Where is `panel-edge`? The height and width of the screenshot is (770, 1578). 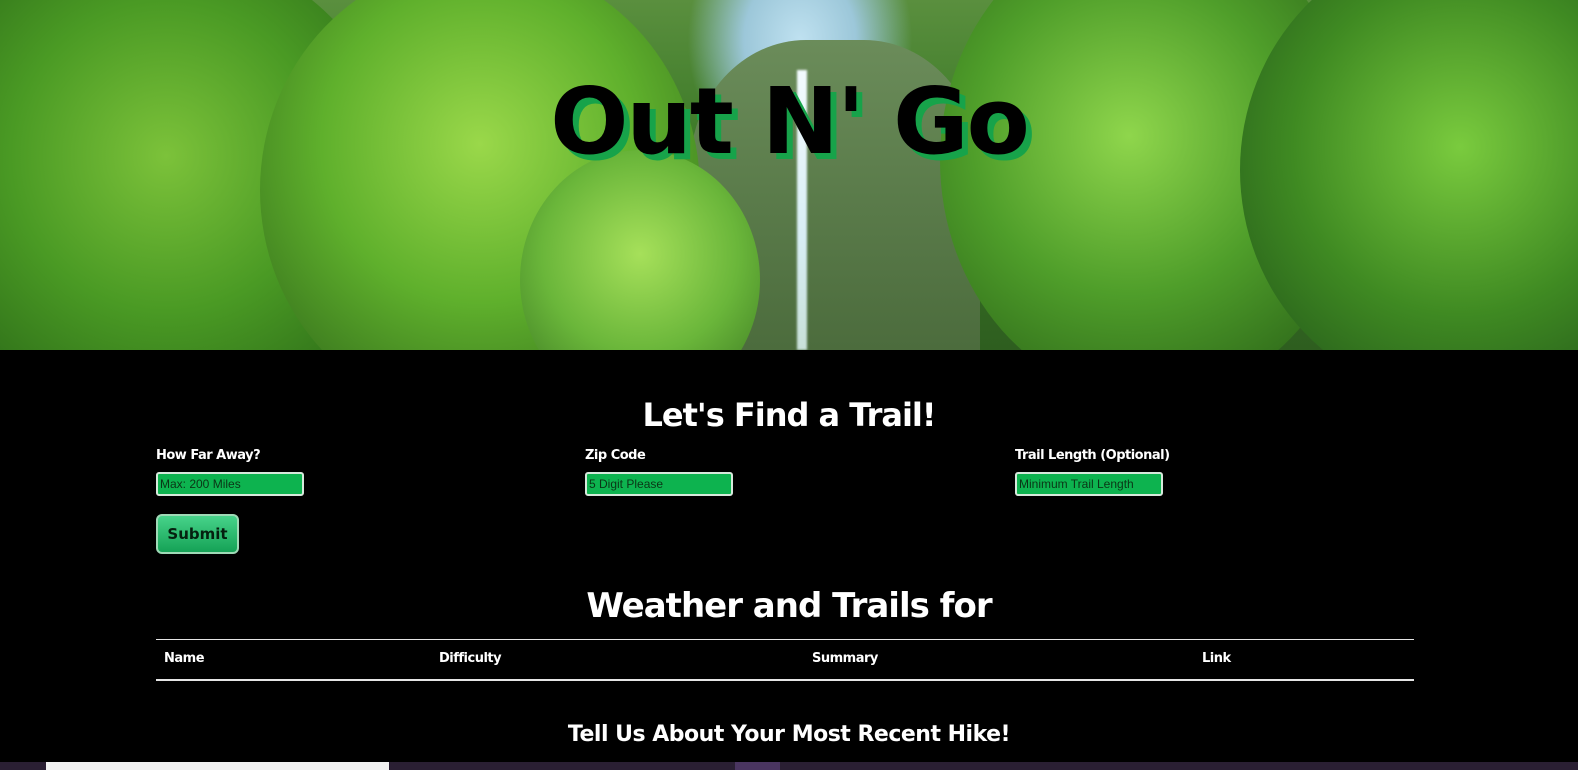 panel-edge is located at coordinates (217, 766).